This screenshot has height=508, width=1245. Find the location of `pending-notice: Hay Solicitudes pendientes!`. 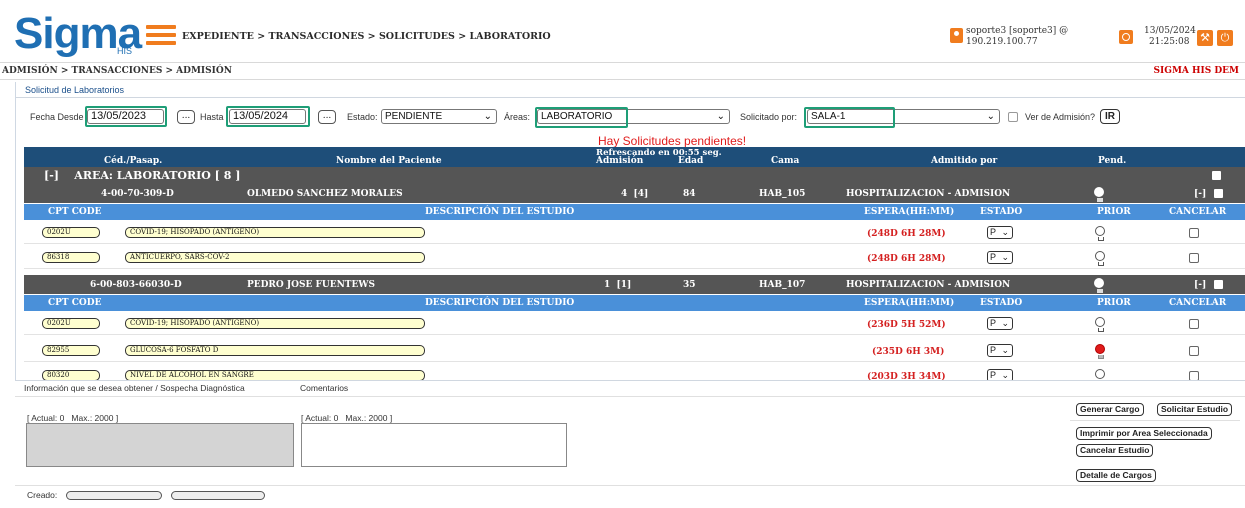

pending-notice: Hay Solicitudes pendientes! is located at coordinates (672, 141).